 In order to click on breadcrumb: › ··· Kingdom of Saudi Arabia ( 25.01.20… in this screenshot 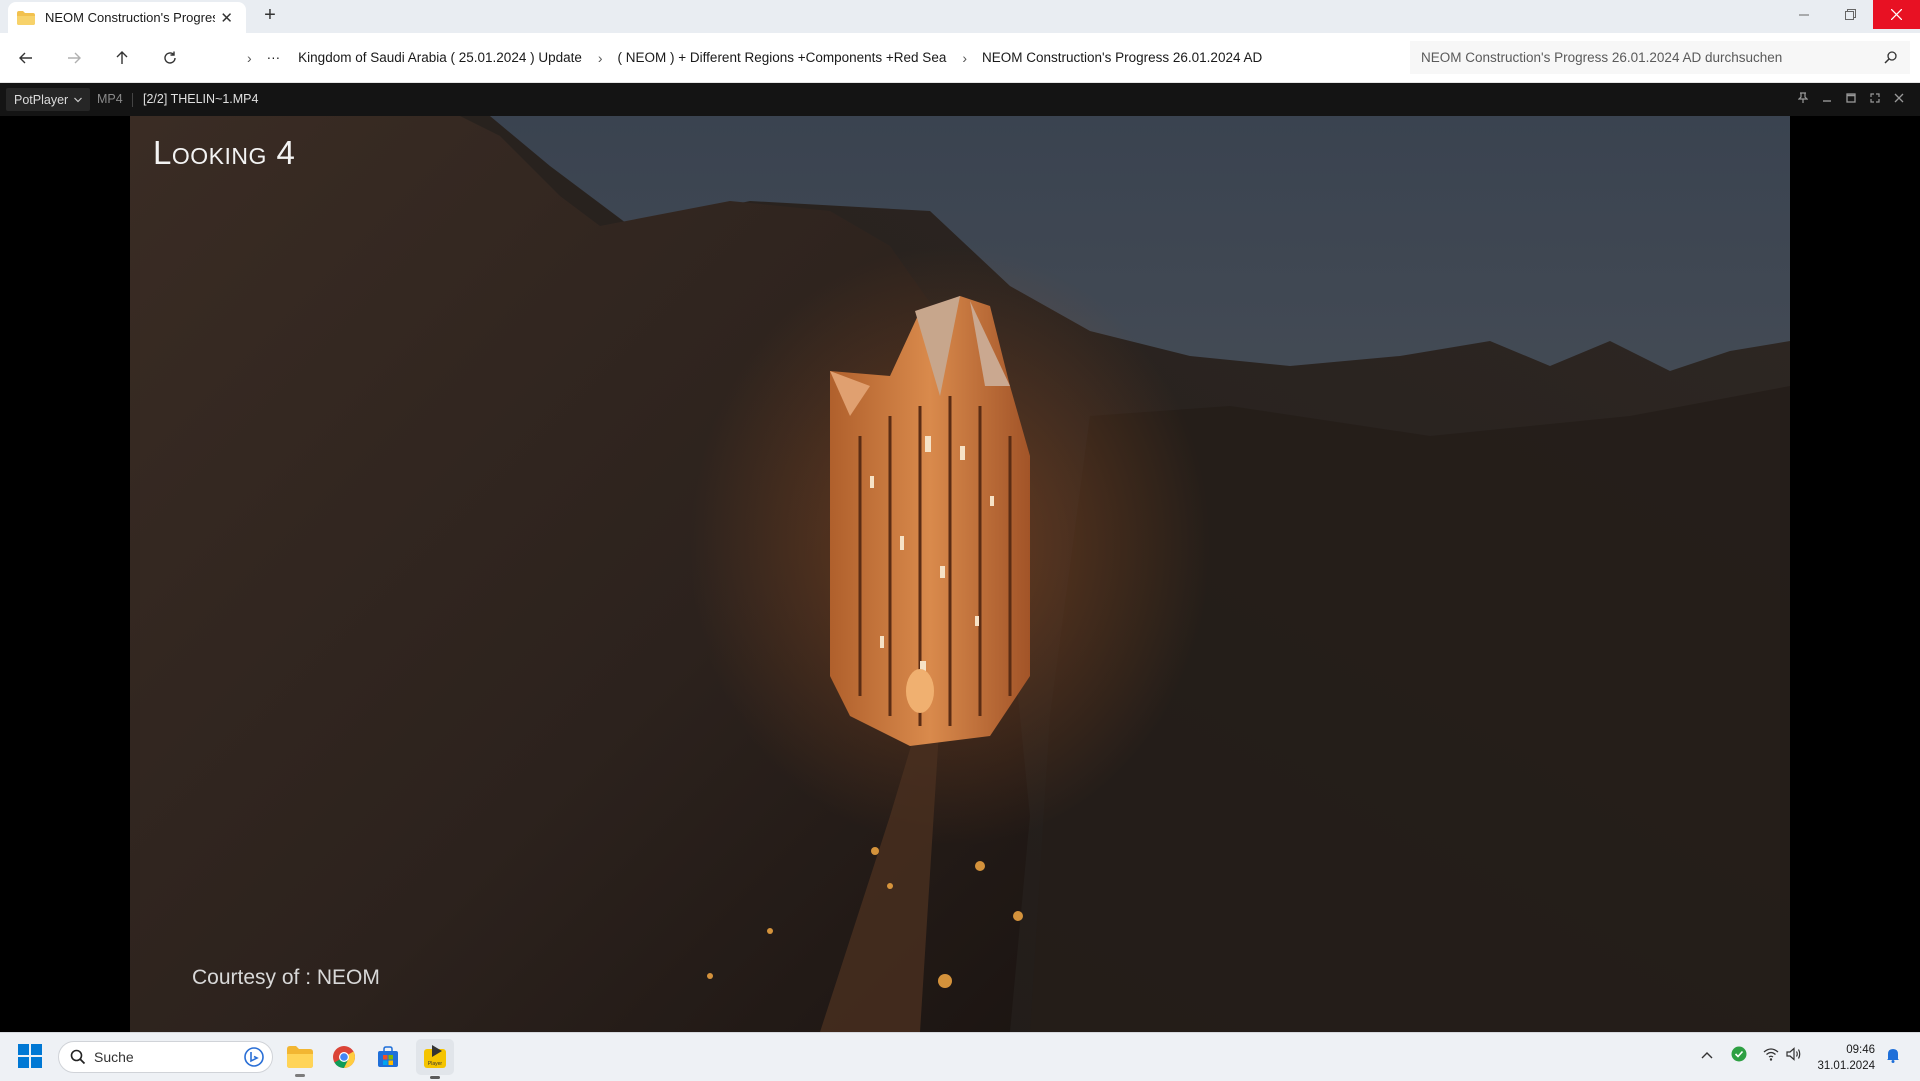, I will do `click(799, 57)`.